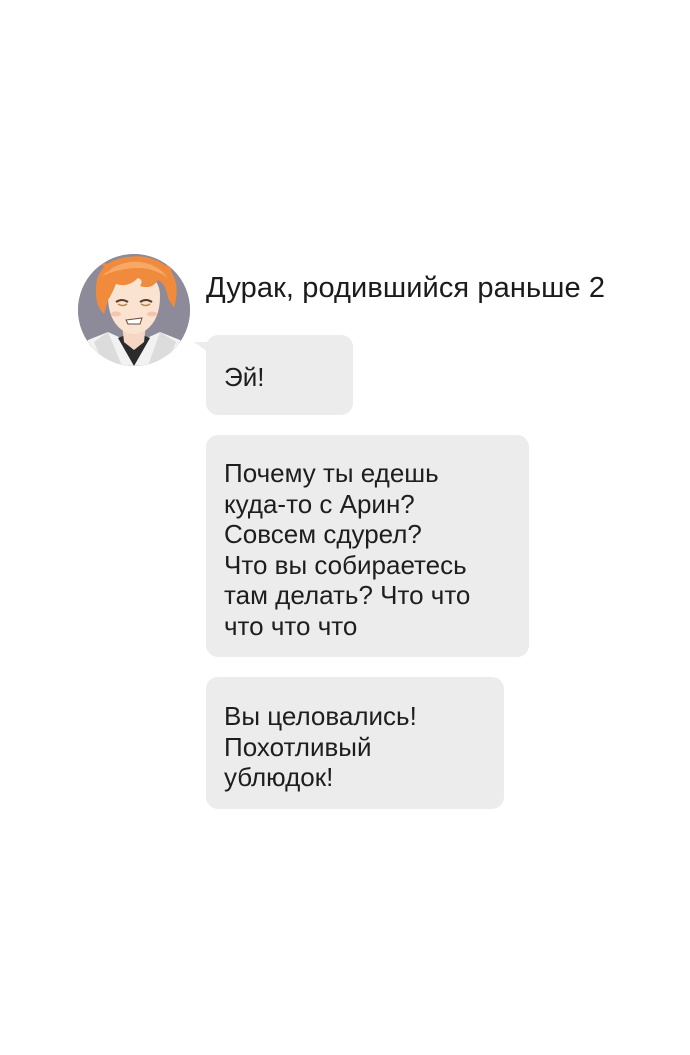 The width and height of the screenshot is (690, 1055). Describe the element at coordinates (291, 625) in the screenshot. I see `message-line: что что что` at that location.